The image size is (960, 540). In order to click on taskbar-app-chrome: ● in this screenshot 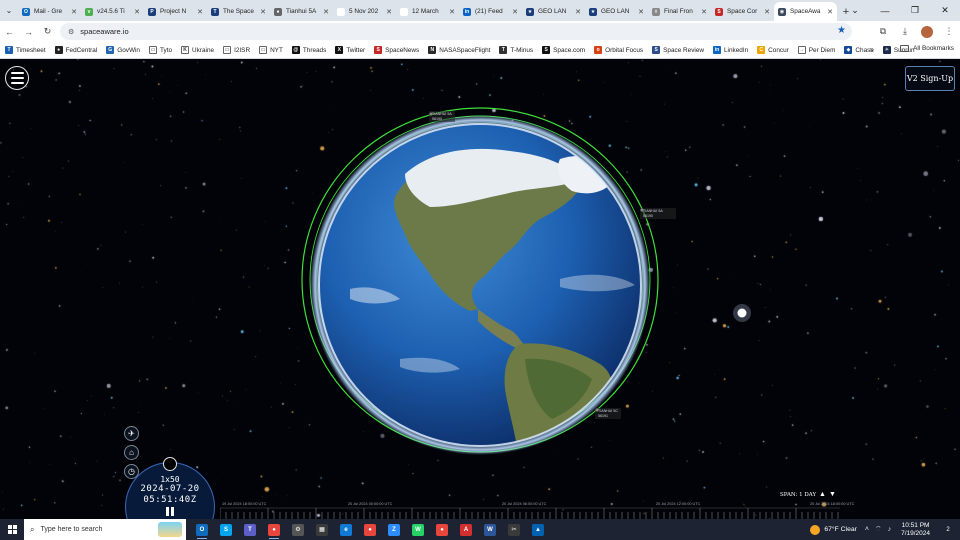, I will do `click(274, 529)`.